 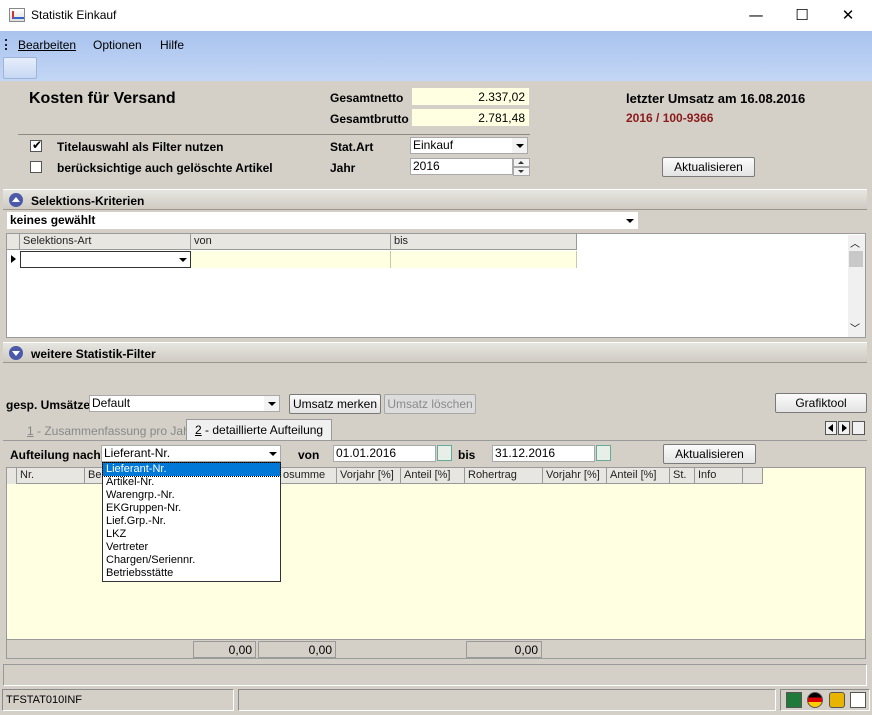 I want to click on total-vorjahr: 0,00, so click(x=297, y=649).